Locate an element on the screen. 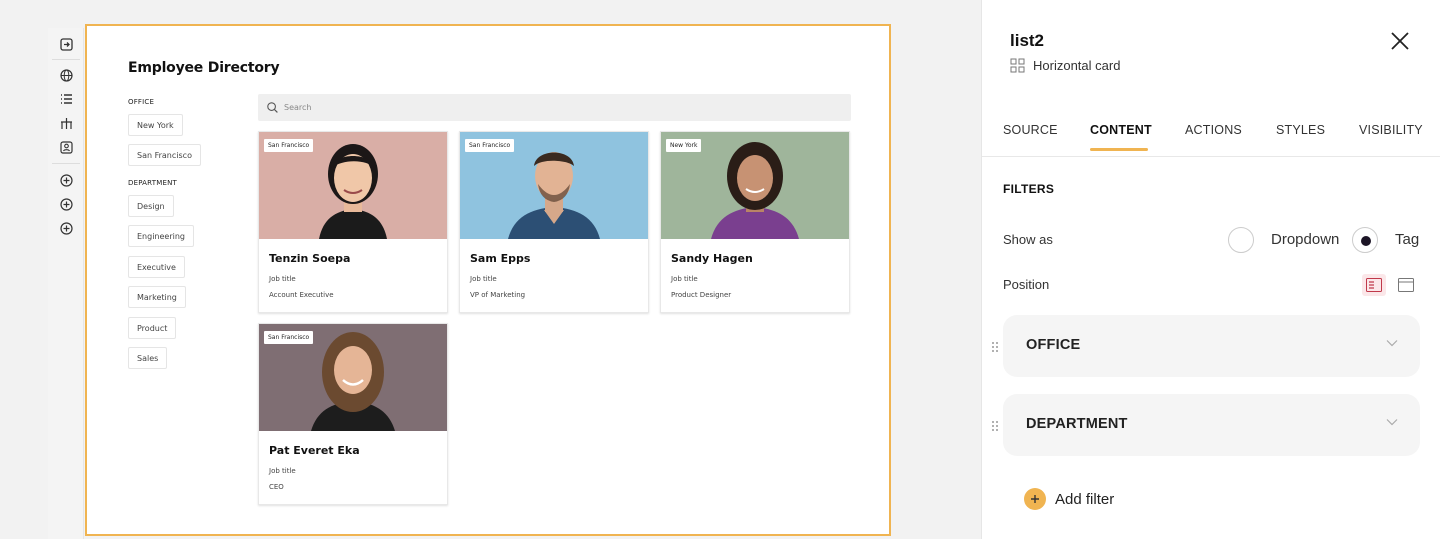 The width and height of the screenshot is (1440, 539). list-icon is located at coordinates (66, 99).